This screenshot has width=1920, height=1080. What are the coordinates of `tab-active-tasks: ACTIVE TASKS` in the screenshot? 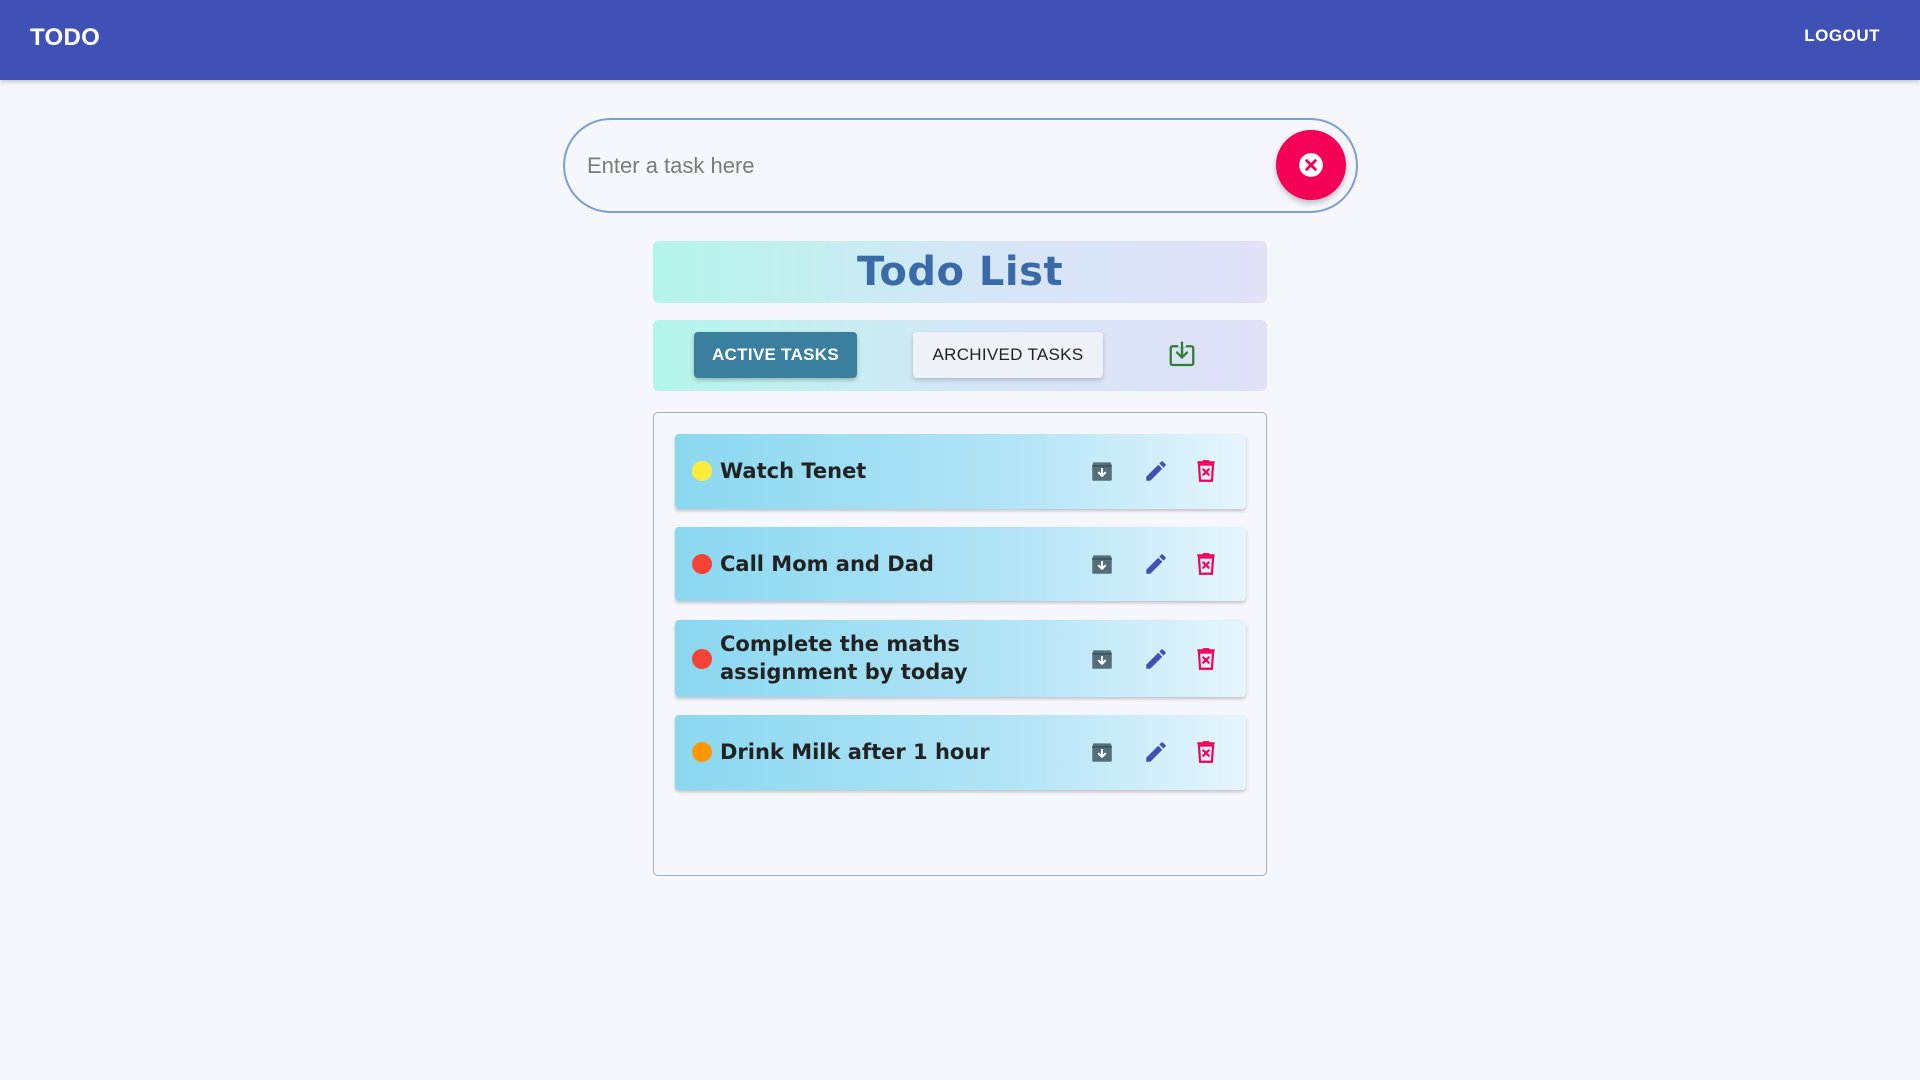 It's located at (775, 355).